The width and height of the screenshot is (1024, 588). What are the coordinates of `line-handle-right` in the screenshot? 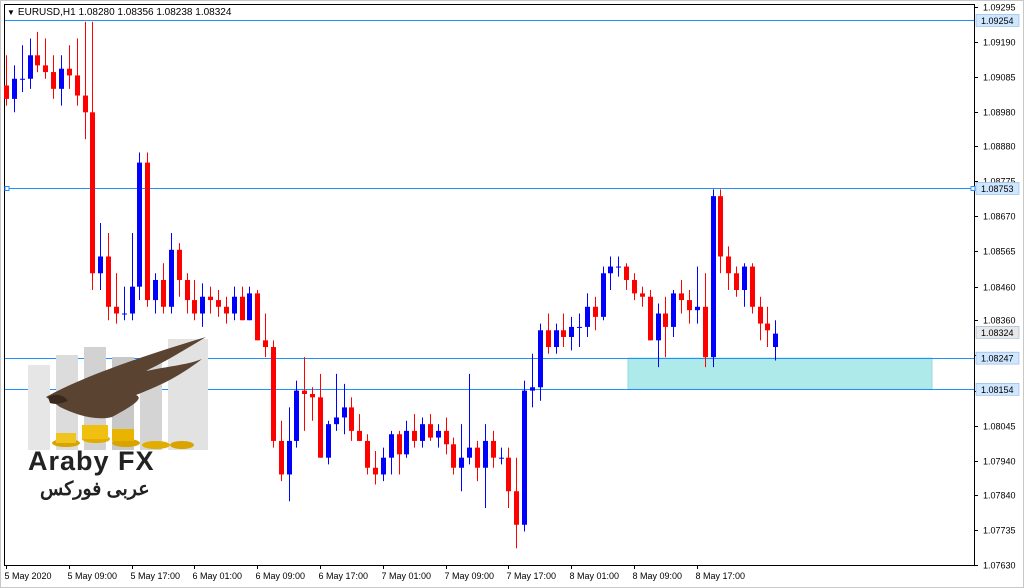 It's located at (973, 188).